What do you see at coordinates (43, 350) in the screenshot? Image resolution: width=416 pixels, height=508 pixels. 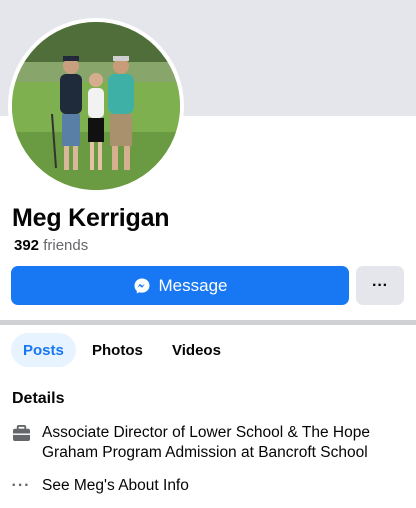 I see `tab-posts: Posts` at bounding box center [43, 350].